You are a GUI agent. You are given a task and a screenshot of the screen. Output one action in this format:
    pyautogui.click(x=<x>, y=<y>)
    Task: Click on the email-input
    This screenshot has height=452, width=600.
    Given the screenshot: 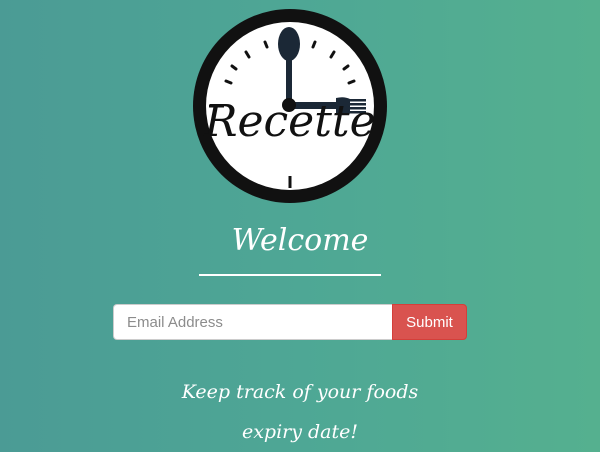 What is the action you would take?
    pyautogui.click(x=252, y=322)
    